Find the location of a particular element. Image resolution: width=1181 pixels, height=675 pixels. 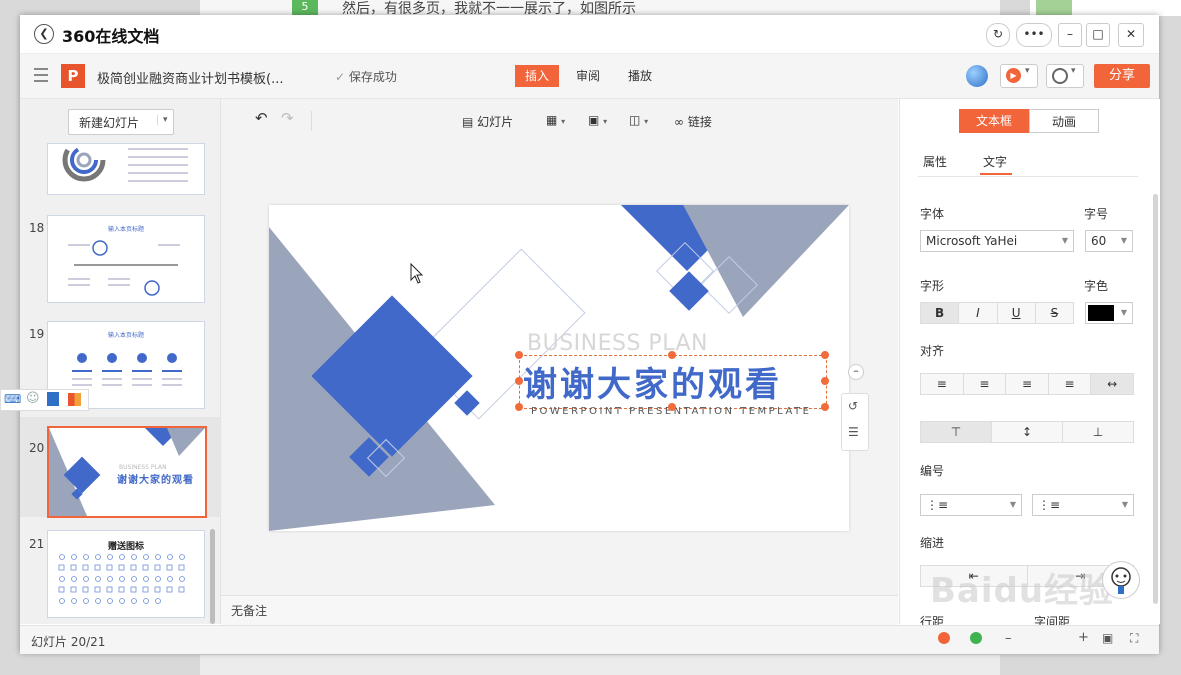

skin-icon is located at coordinates (53, 399).